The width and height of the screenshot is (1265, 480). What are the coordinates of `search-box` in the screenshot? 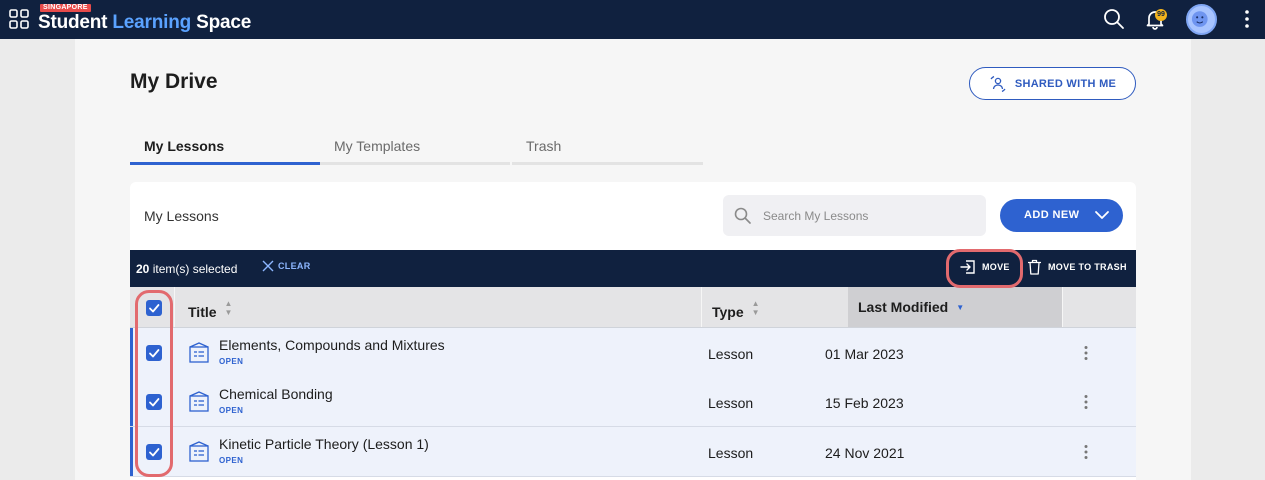 It's located at (854, 215).